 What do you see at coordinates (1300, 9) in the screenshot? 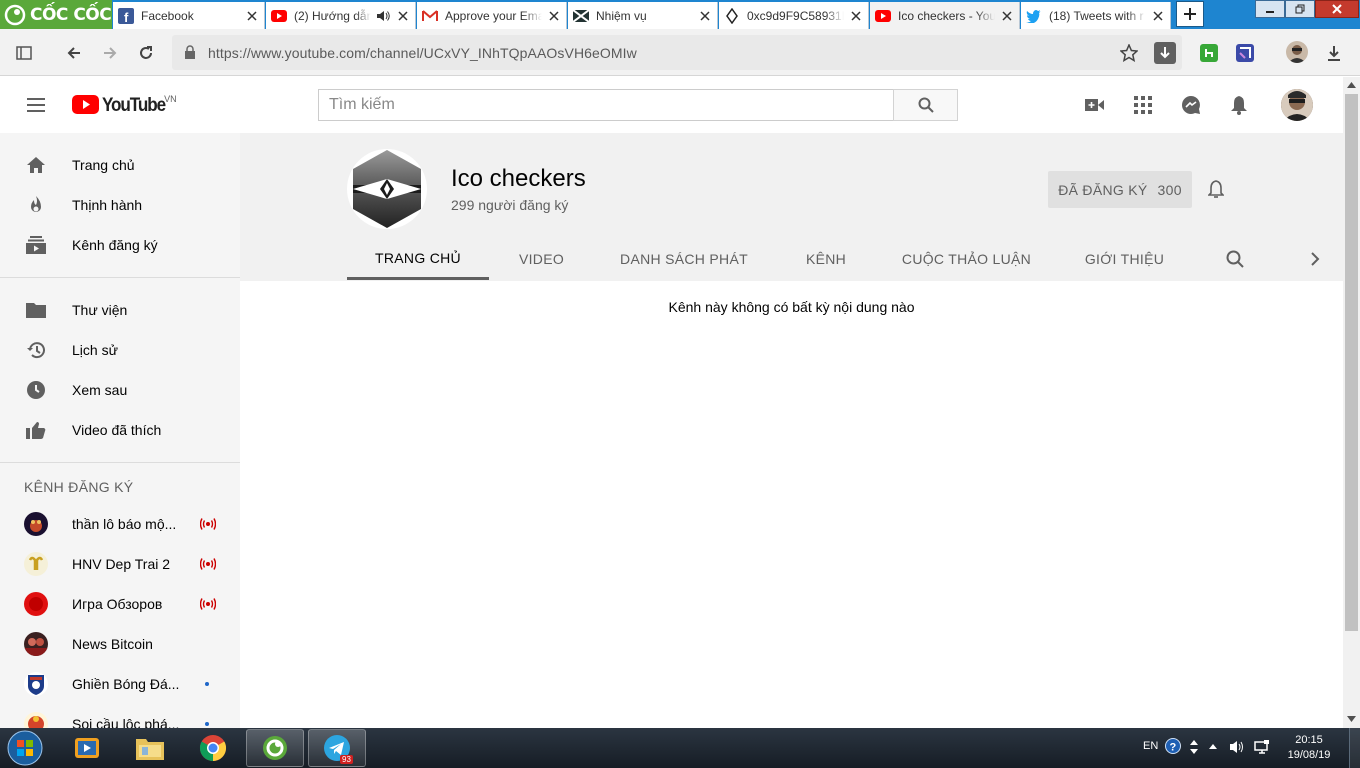
I see `restore-button` at bounding box center [1300, 9].